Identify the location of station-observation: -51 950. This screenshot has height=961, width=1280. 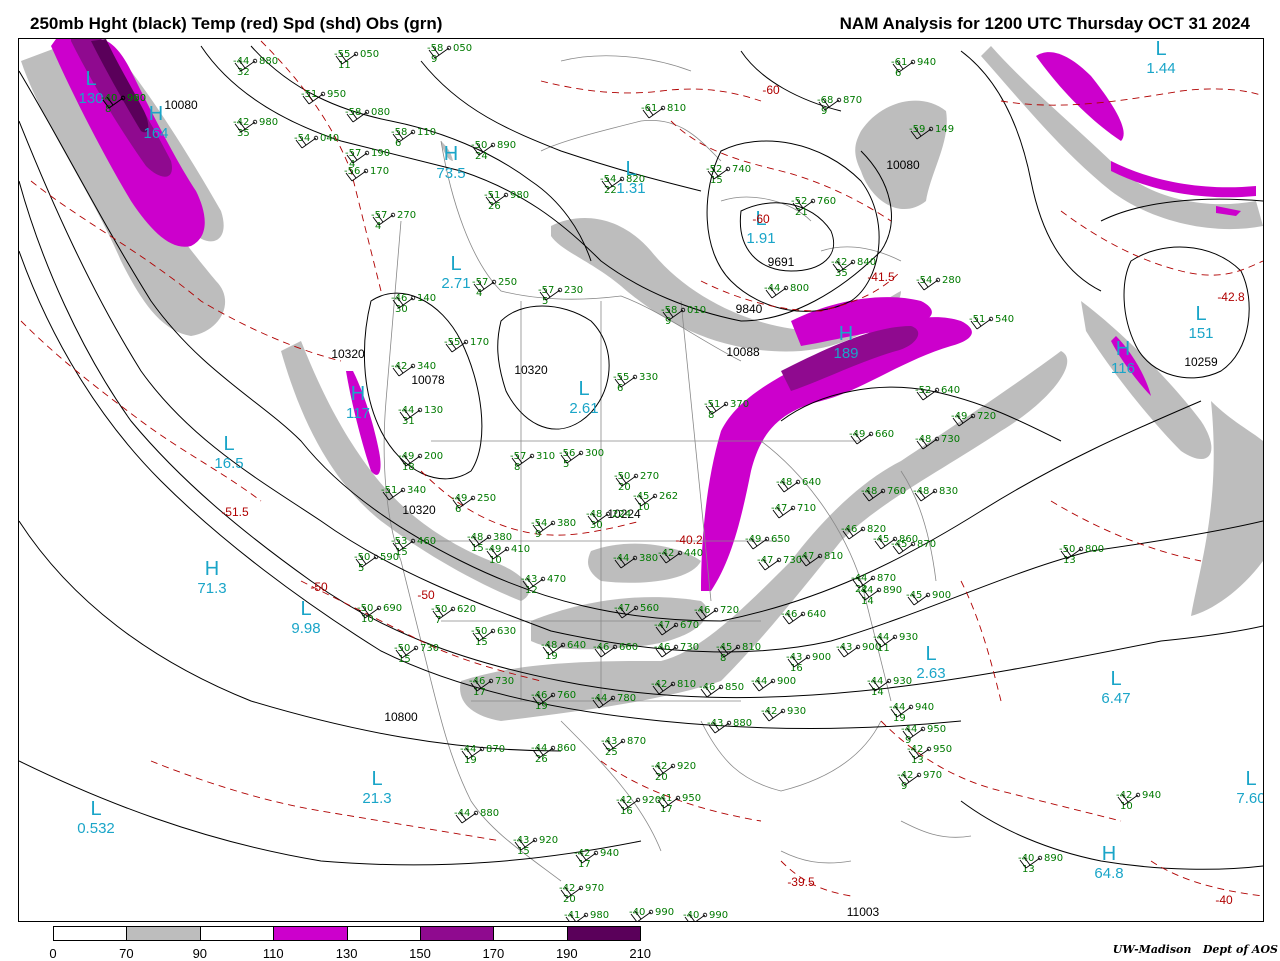
(323, 97).